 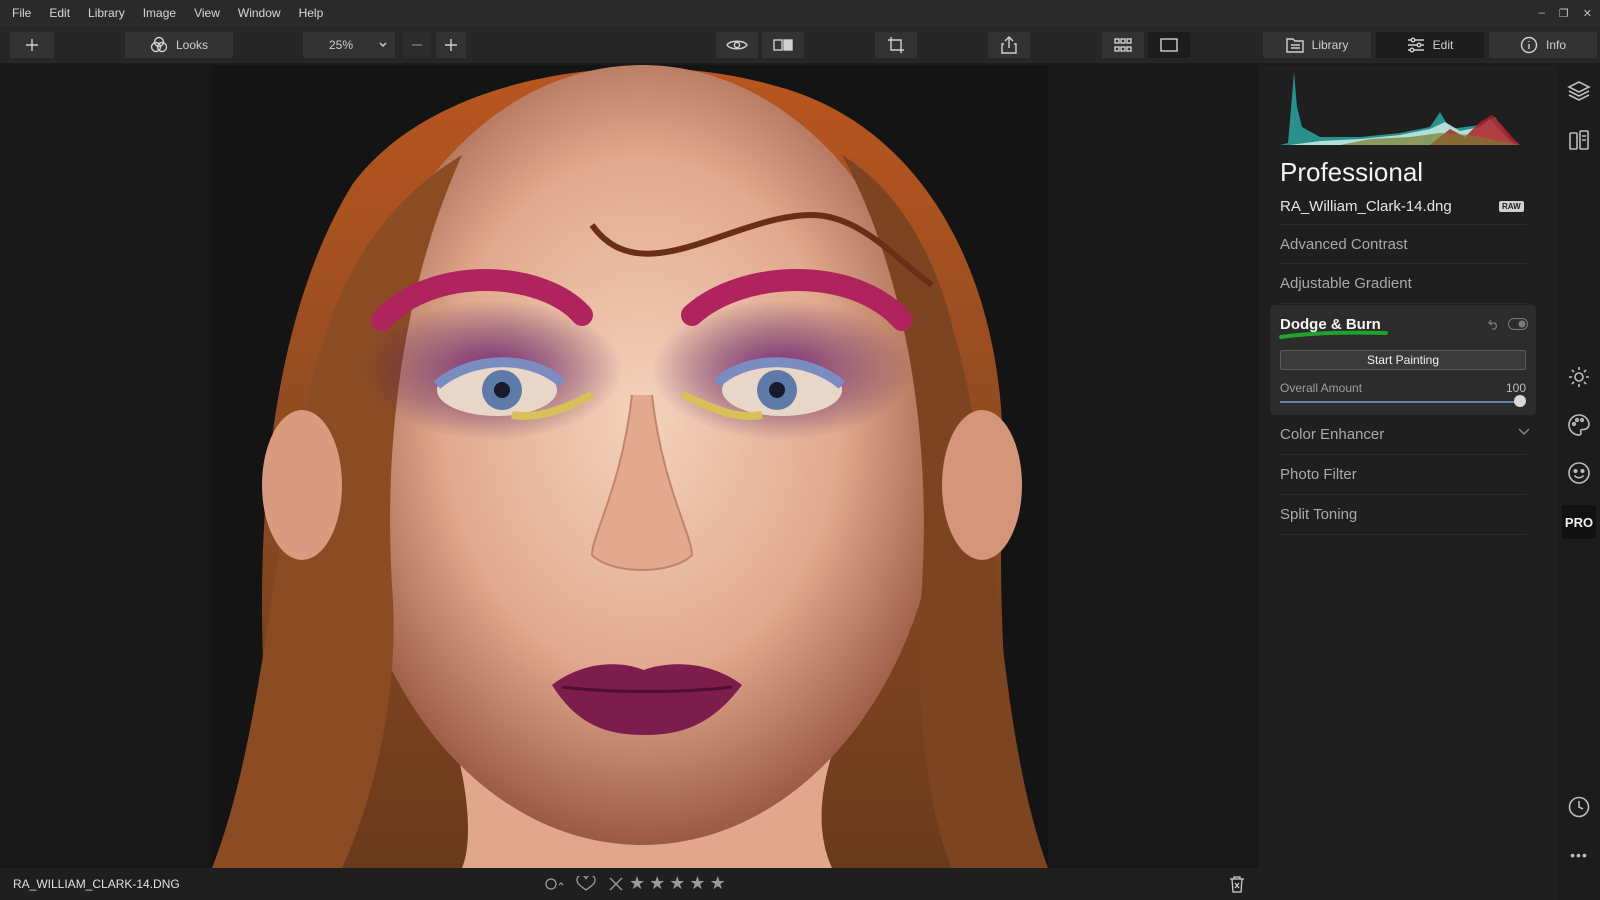 I want to click on face-icon, so click(x=1579, y=473).